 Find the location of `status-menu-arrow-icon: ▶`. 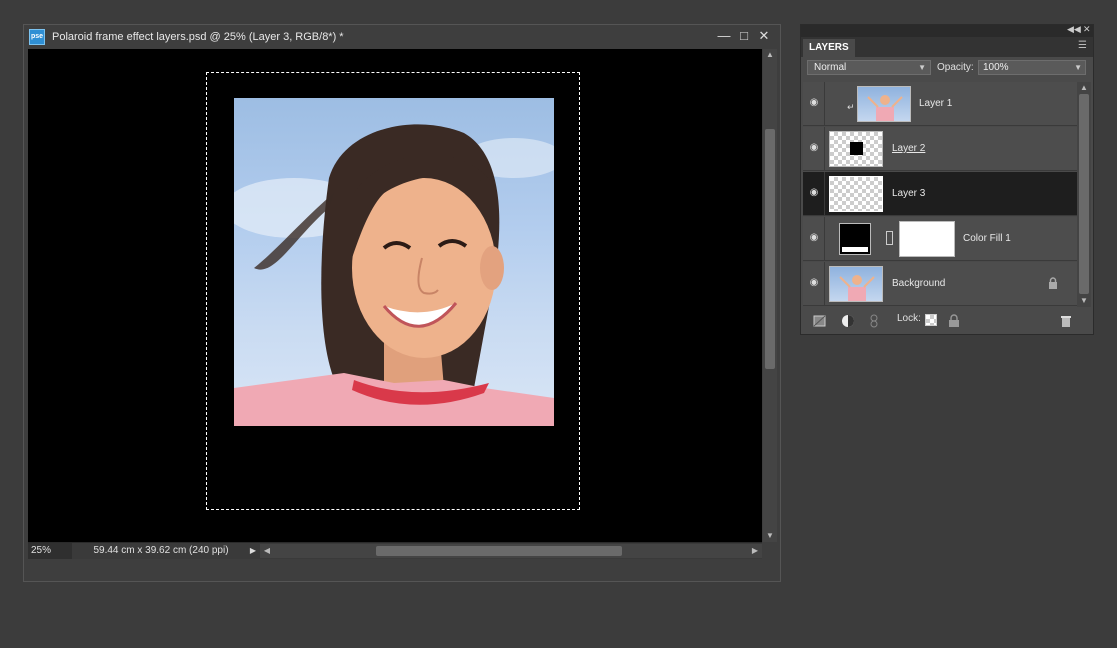

status-menu-arrow-icon: ▶ is located at coordinates (253, 551).